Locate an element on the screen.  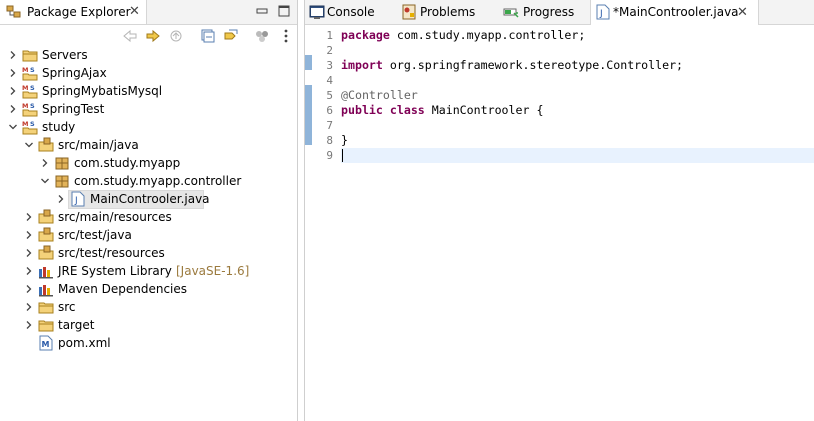
tree-item: src/main/java is located at coordinates (148, 145).